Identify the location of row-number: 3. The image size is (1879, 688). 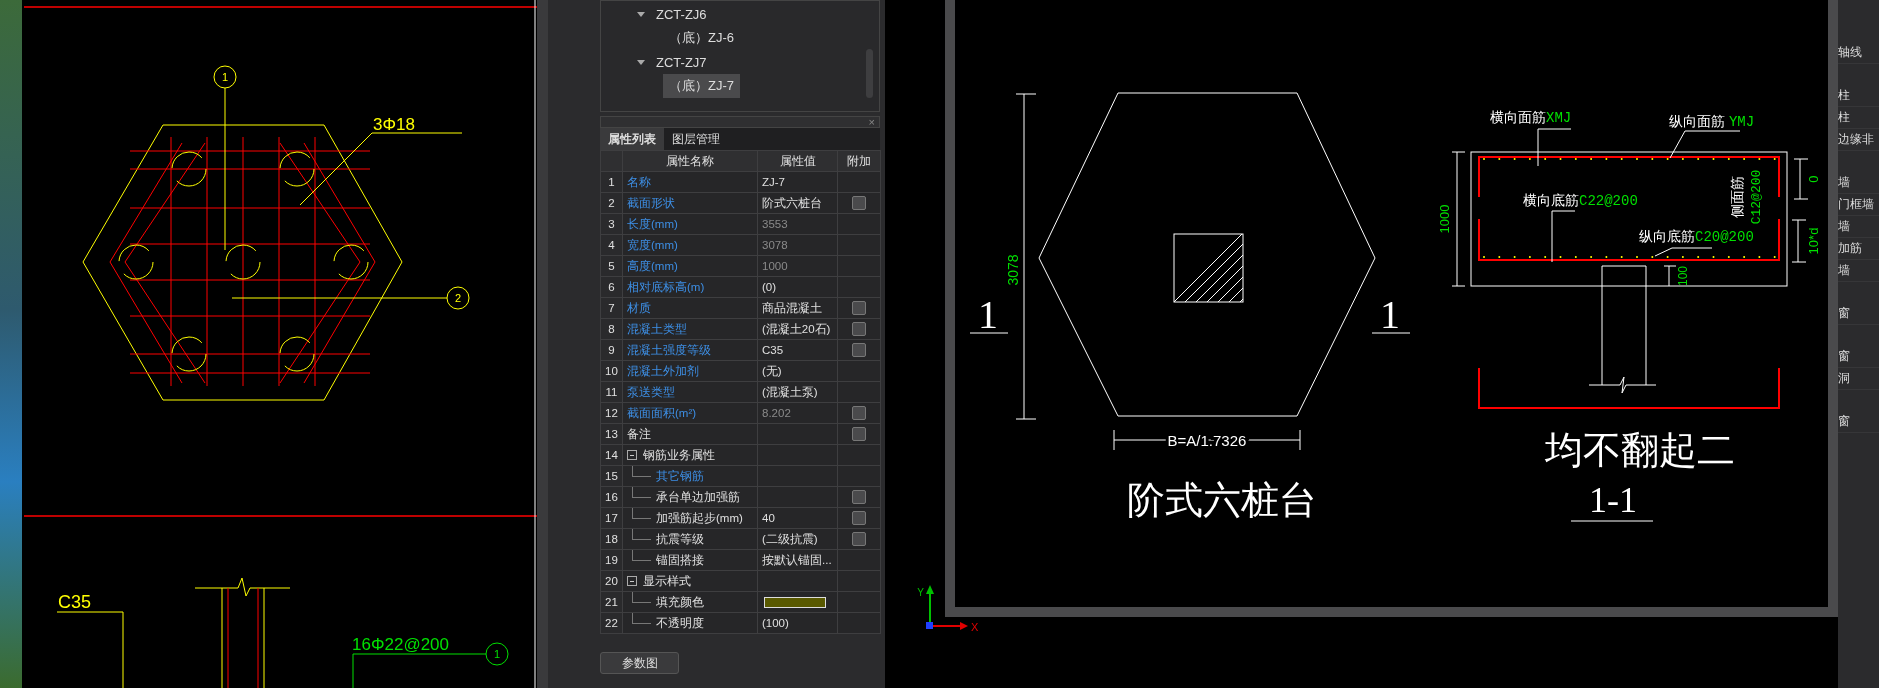
(611, 224).